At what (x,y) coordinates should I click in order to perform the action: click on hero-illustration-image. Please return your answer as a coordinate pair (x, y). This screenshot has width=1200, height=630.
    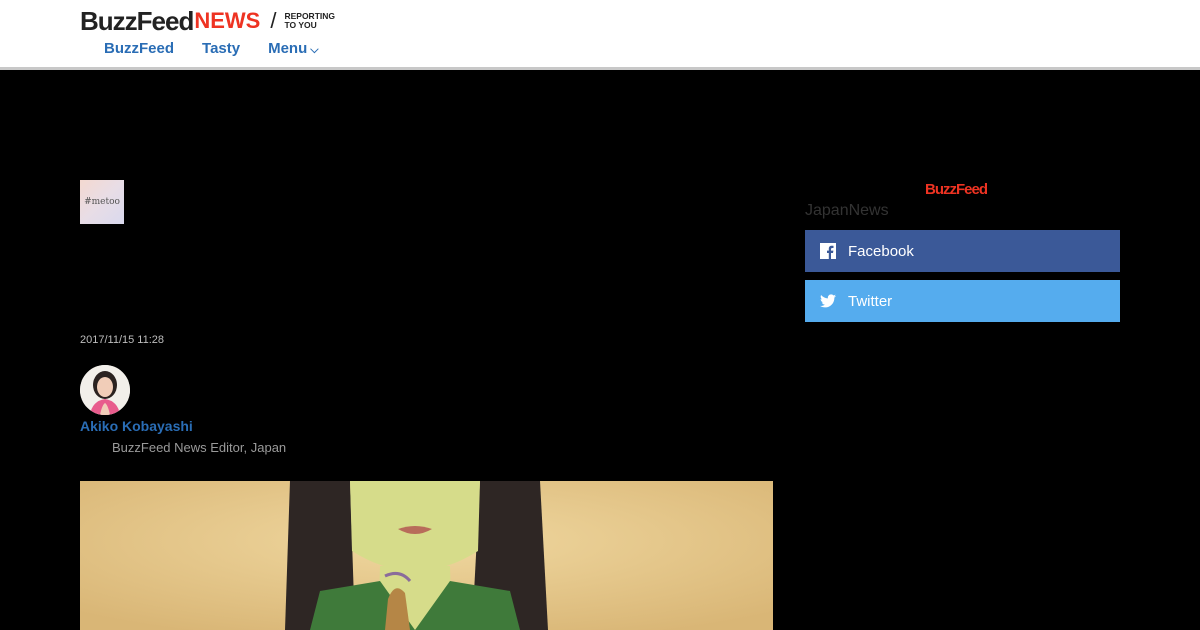
    Looking at the image, I should click on (426, 555).